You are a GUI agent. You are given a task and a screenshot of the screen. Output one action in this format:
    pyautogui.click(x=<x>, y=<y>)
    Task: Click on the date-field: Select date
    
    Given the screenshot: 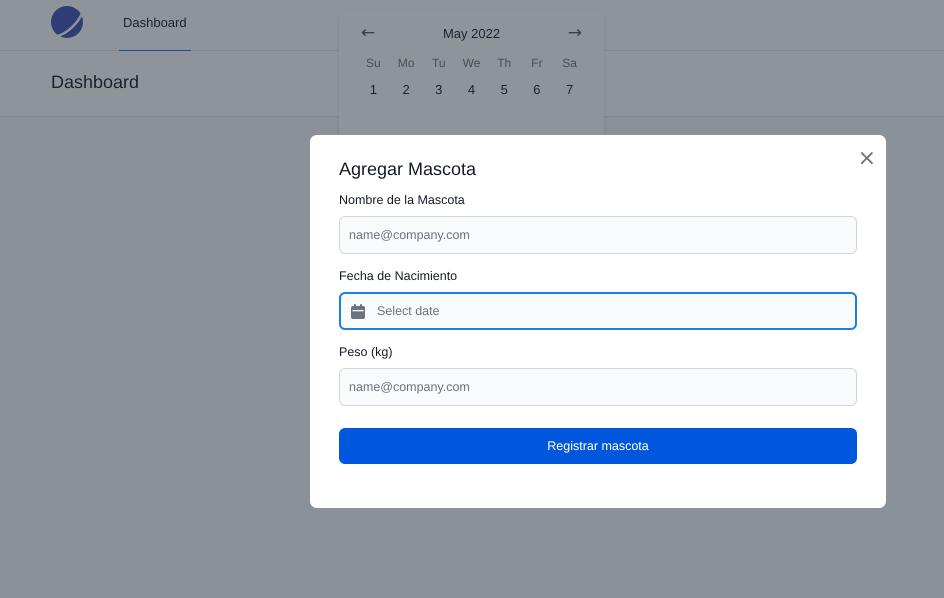 What is the action you would take?
    pyautogui.click(x=598, y=311)
    